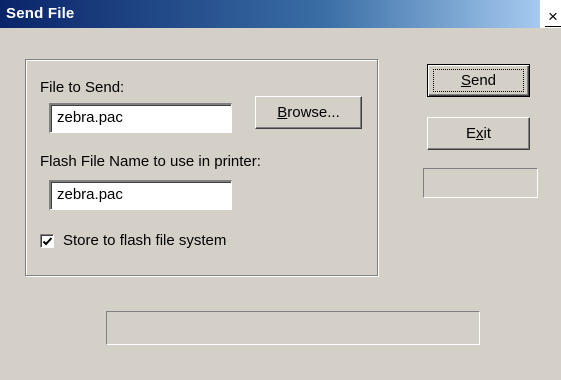  What do you see at coordinates (480, 183) in the screenshot?
I see `status-panel` at bounding box center [480, 183].